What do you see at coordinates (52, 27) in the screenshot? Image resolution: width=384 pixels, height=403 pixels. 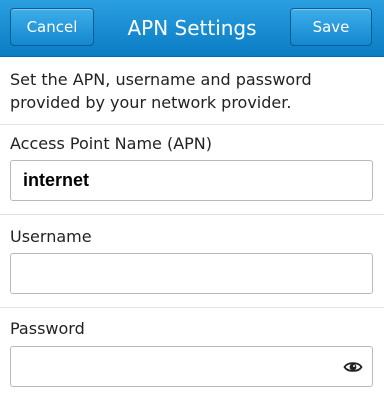 I see `cancel-button: Cancel` at bounding box center [52, 27].